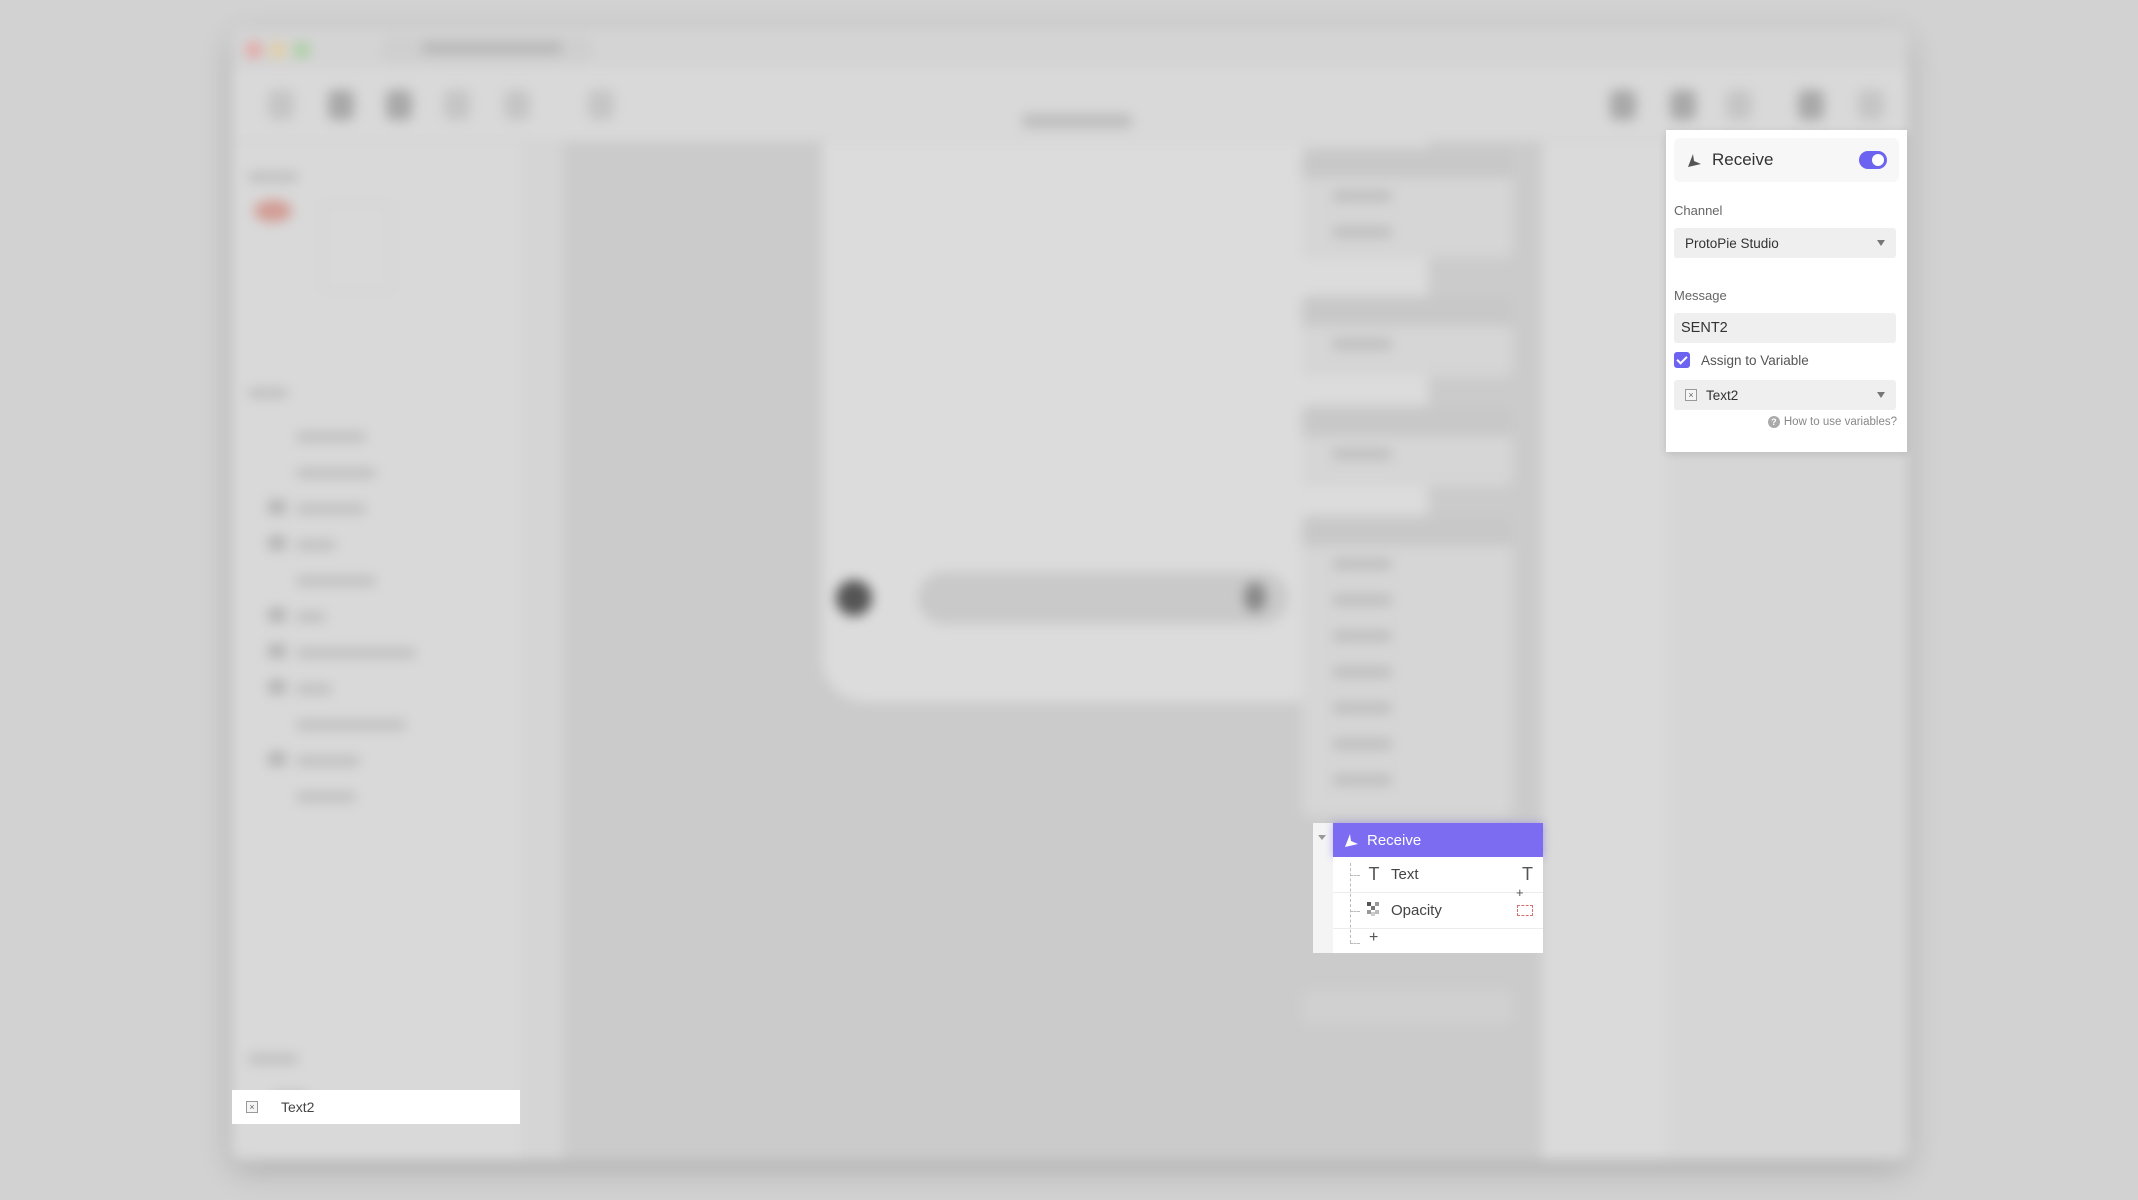 The width and height of the screenshot is (2138, 1200). I want to click on trigger-enabled-toggle, so click(1873, 160).